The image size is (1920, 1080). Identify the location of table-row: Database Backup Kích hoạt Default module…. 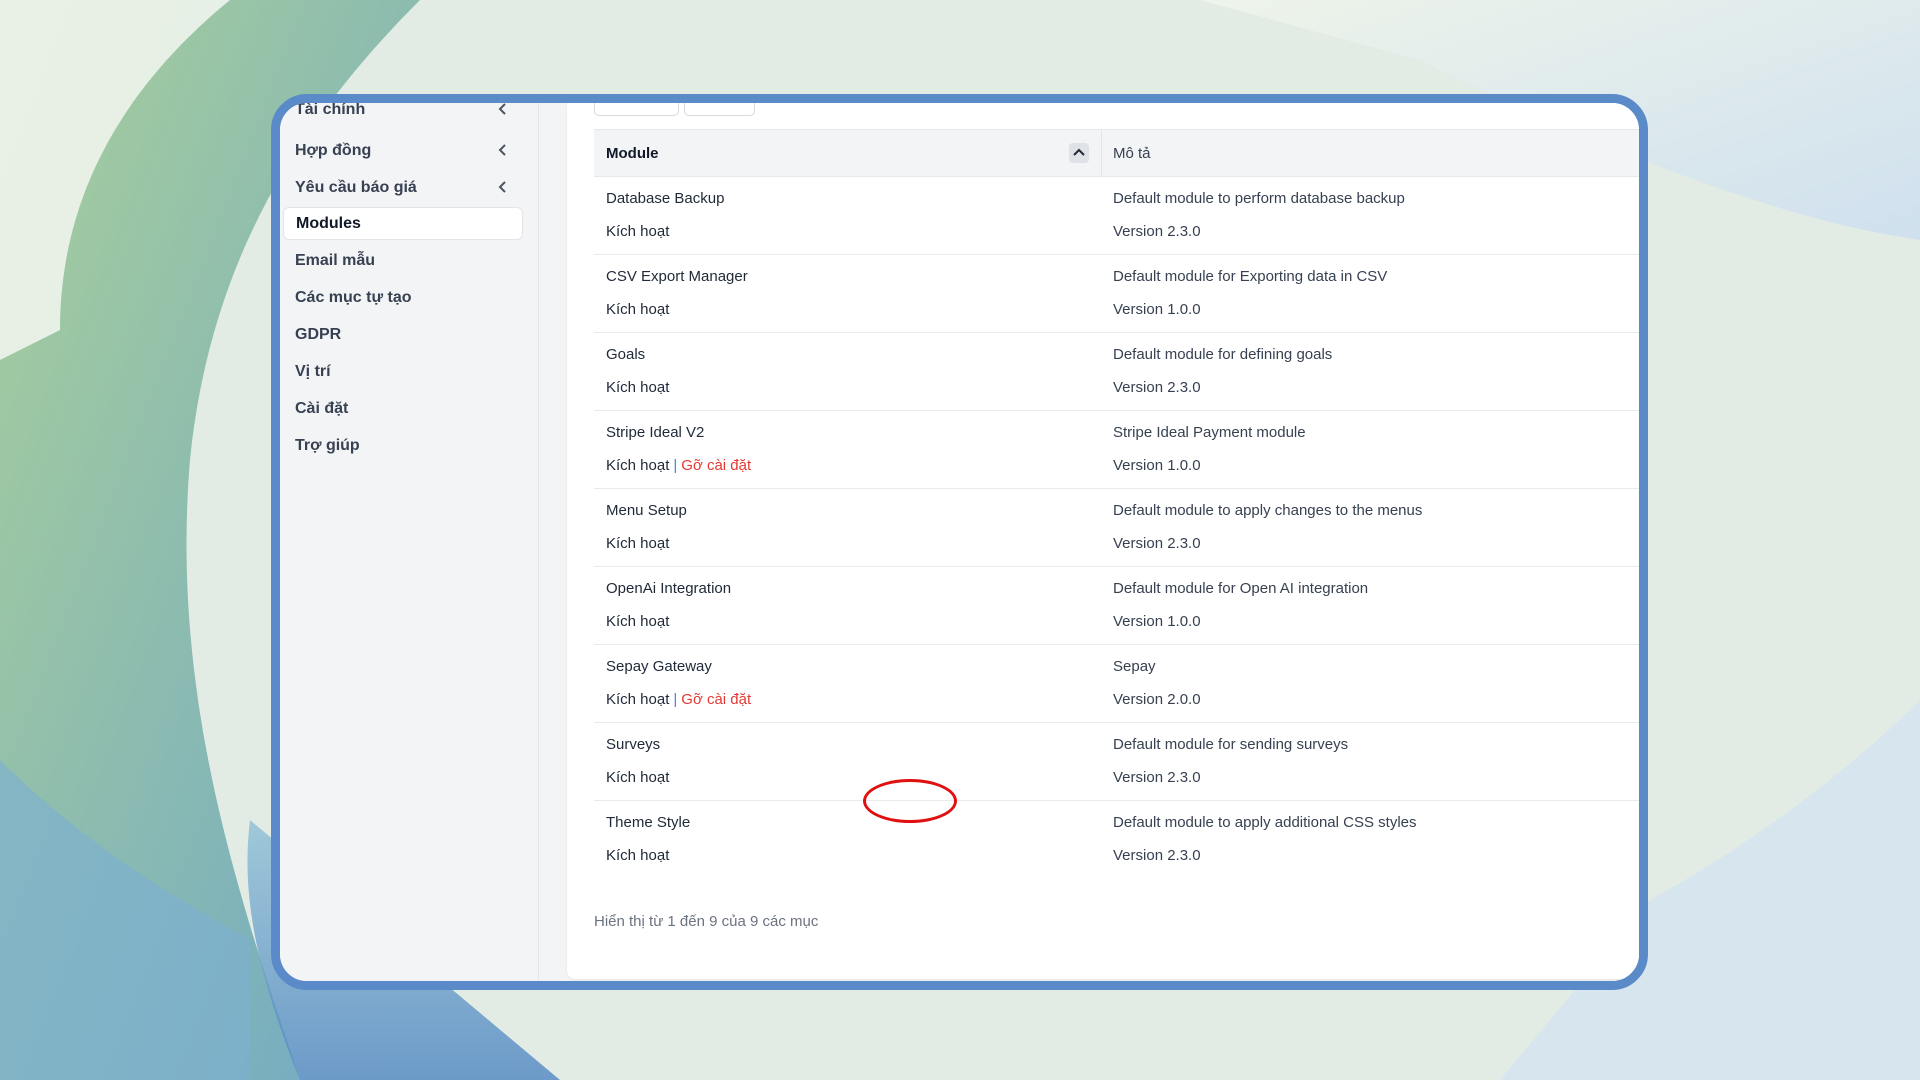
(1116, 215).